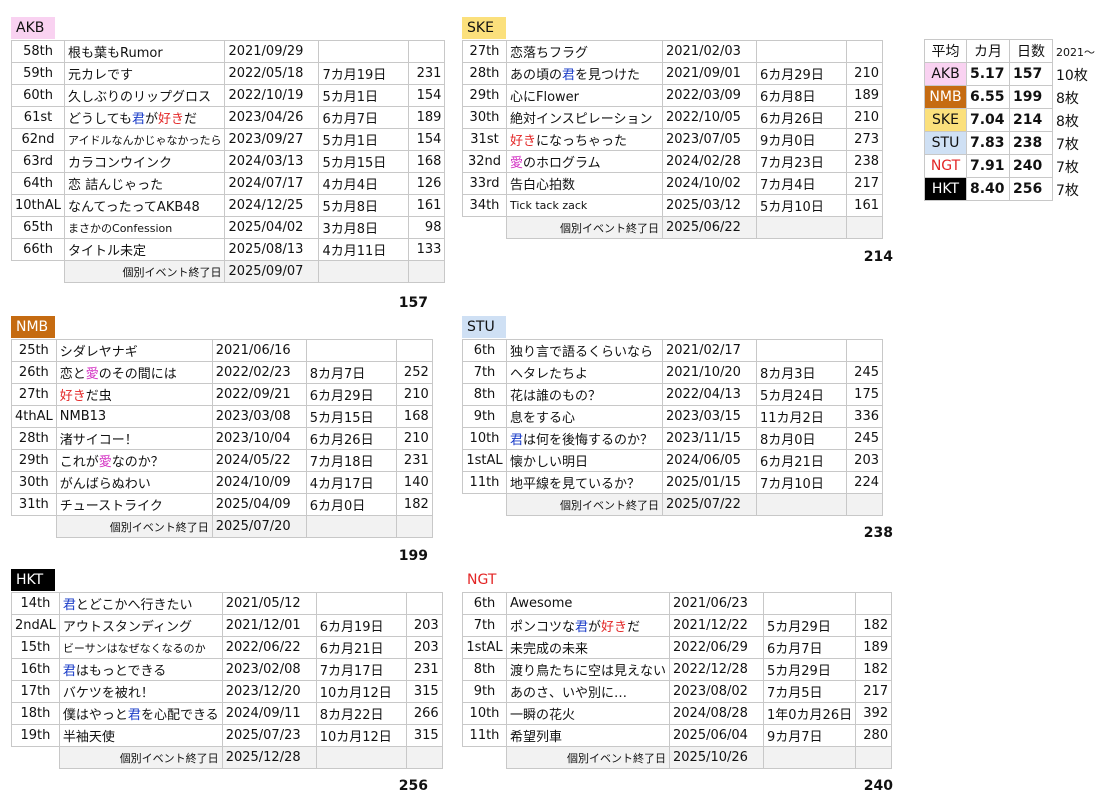 Image resolution: width=1103 pixels, height=808 pixels. Describe the element at coordinates (484, 28) in the screenshot. I see `ske-label: SKE` at that location.